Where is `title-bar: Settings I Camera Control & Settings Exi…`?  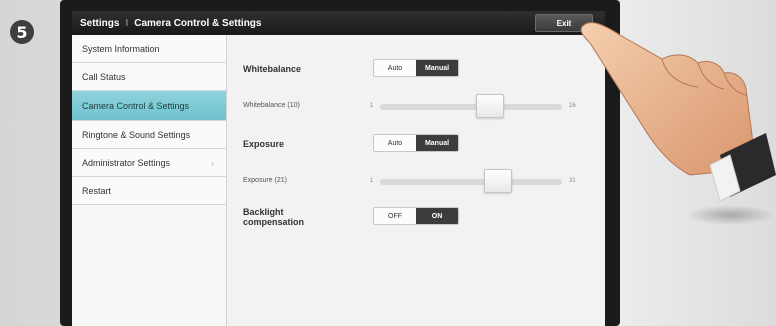
title-bar: Settings I Camera Control & Settings Exi… is located at coordinates (338, 23).